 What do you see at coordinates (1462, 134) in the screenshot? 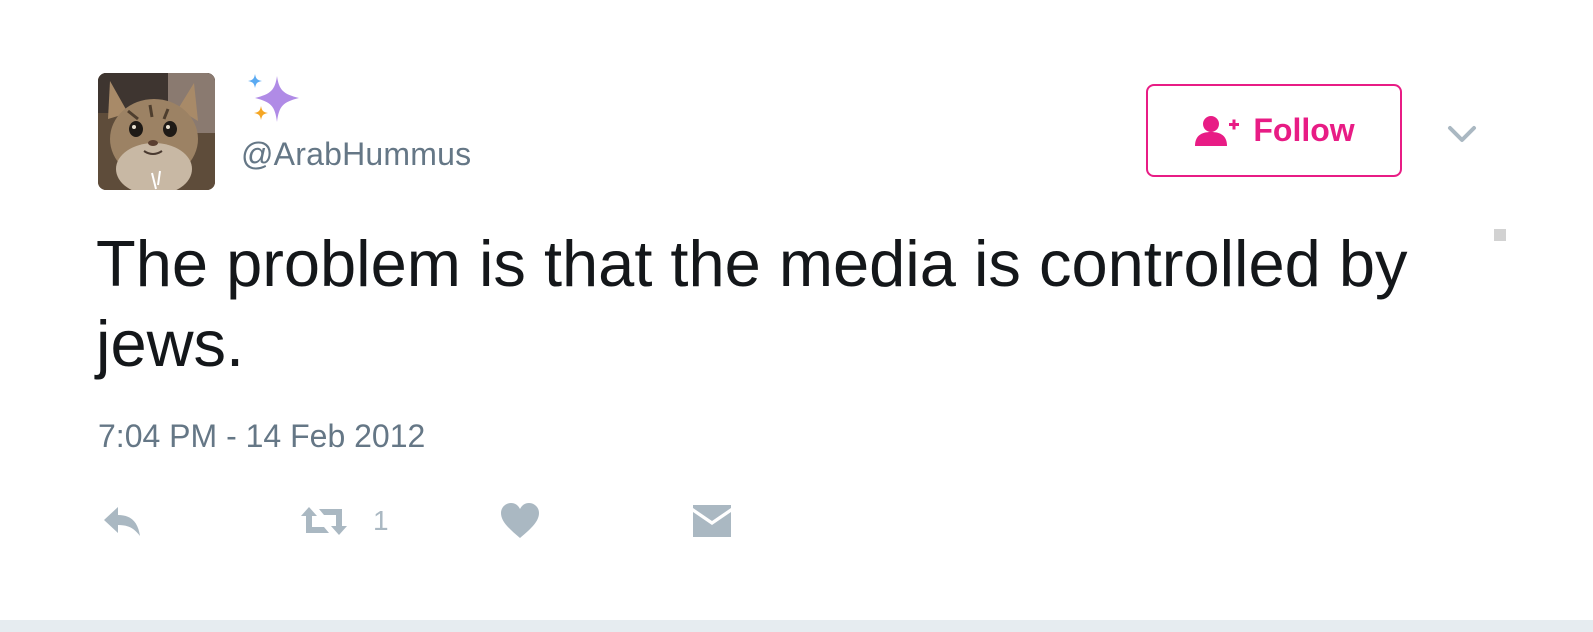
I see `chevron-down-icon` at bounding box center [1462, 134].